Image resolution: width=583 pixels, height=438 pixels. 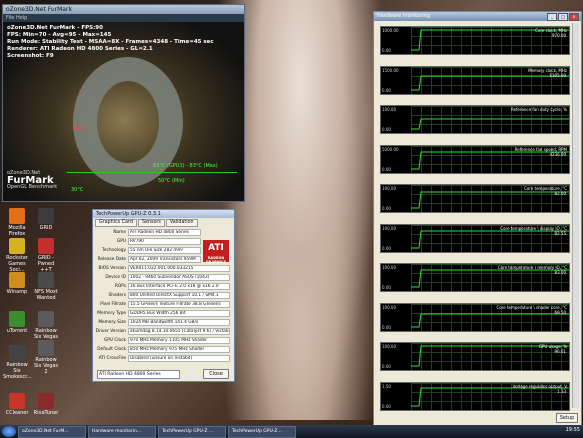 I want to click on desktop-icon: Winamp, so click(x=17, y=283).